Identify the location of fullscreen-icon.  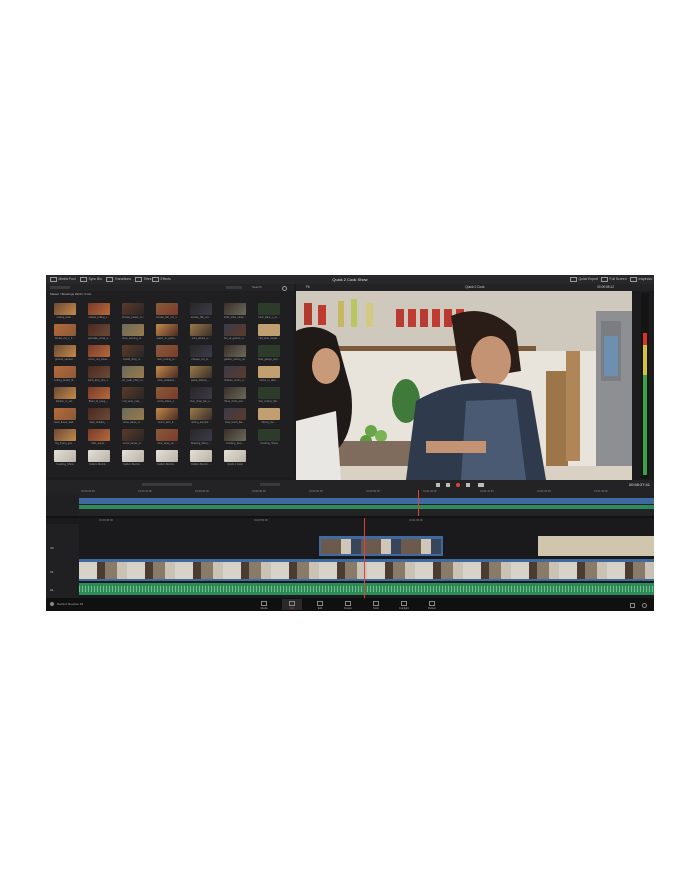
(604, 279).